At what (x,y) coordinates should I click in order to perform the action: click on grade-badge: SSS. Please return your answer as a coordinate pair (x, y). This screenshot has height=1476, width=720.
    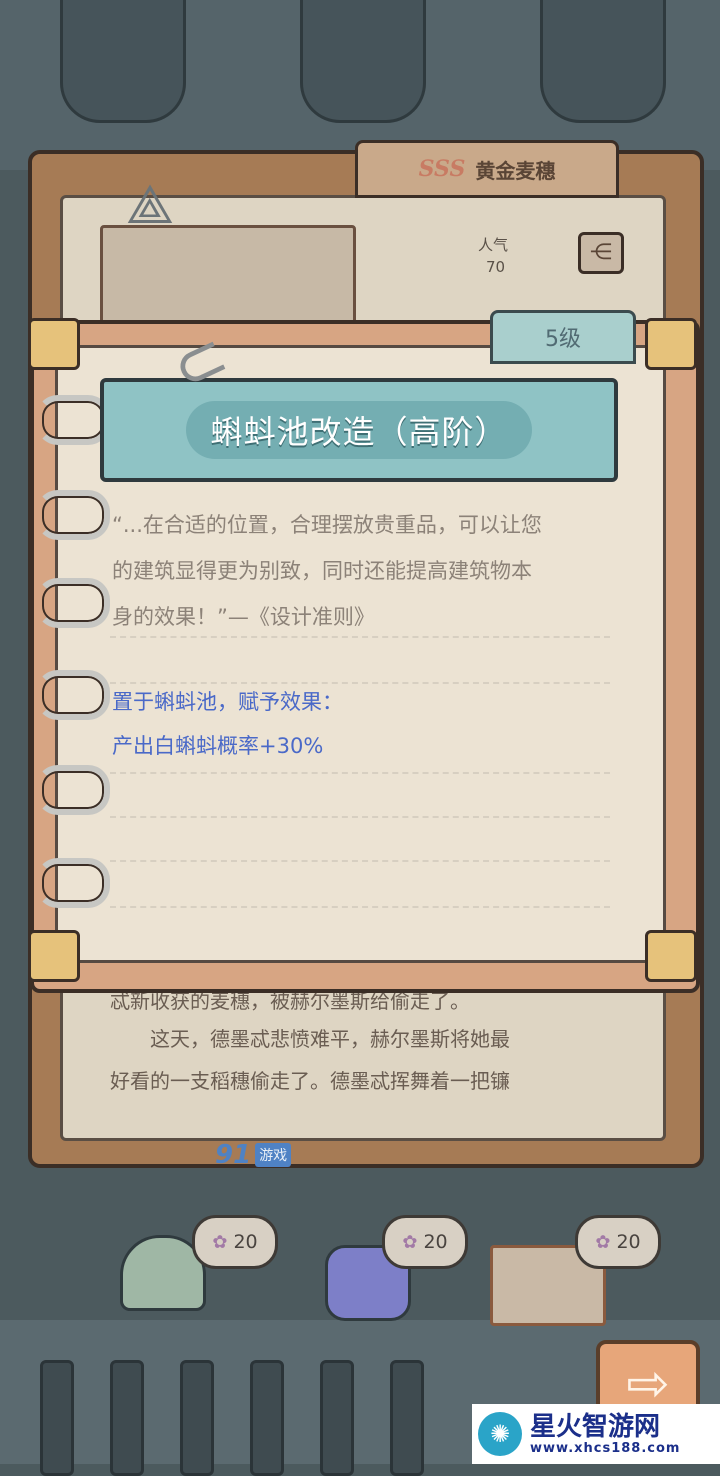
    Looking at the image, I should click on (442, 169).